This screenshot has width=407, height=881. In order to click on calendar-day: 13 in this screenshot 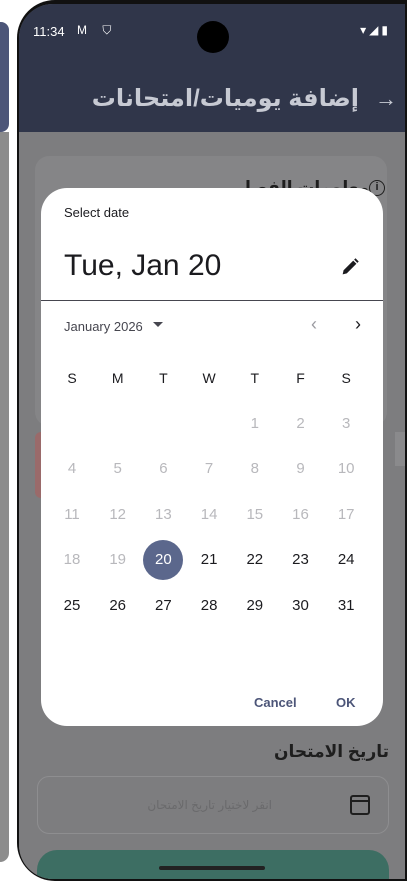, I will do `click(163, 514)`.